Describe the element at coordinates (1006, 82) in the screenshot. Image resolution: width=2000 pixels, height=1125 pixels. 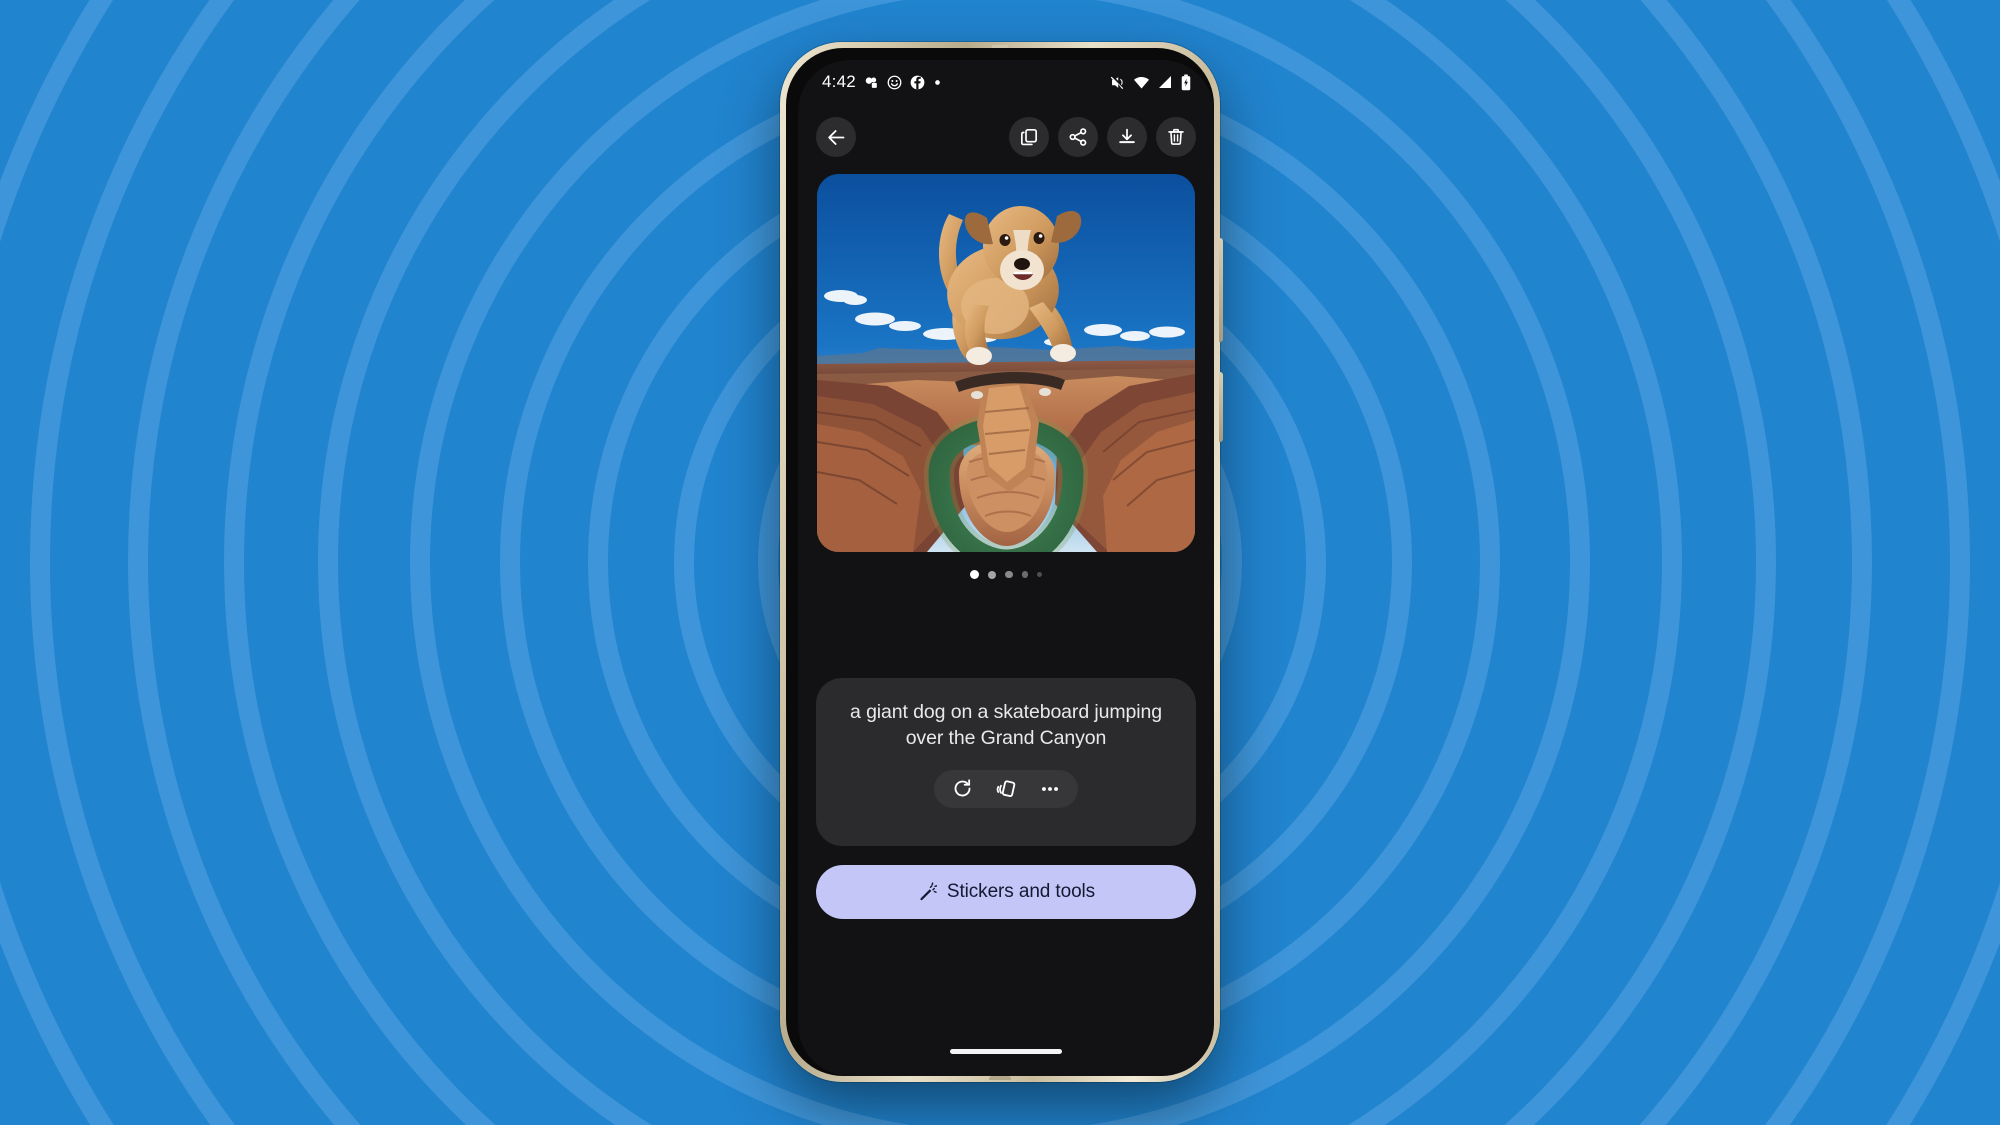
I see `status-bar: 4:42` at that location.